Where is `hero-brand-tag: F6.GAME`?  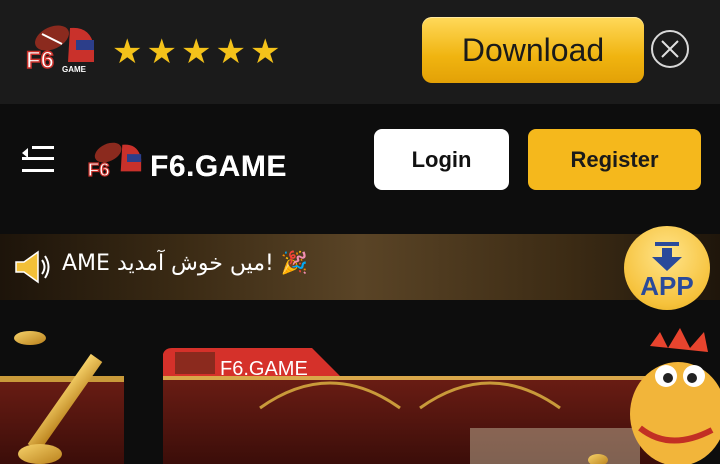
hero-brand-tag: F6.GAME is located at coordinates (264, 369).